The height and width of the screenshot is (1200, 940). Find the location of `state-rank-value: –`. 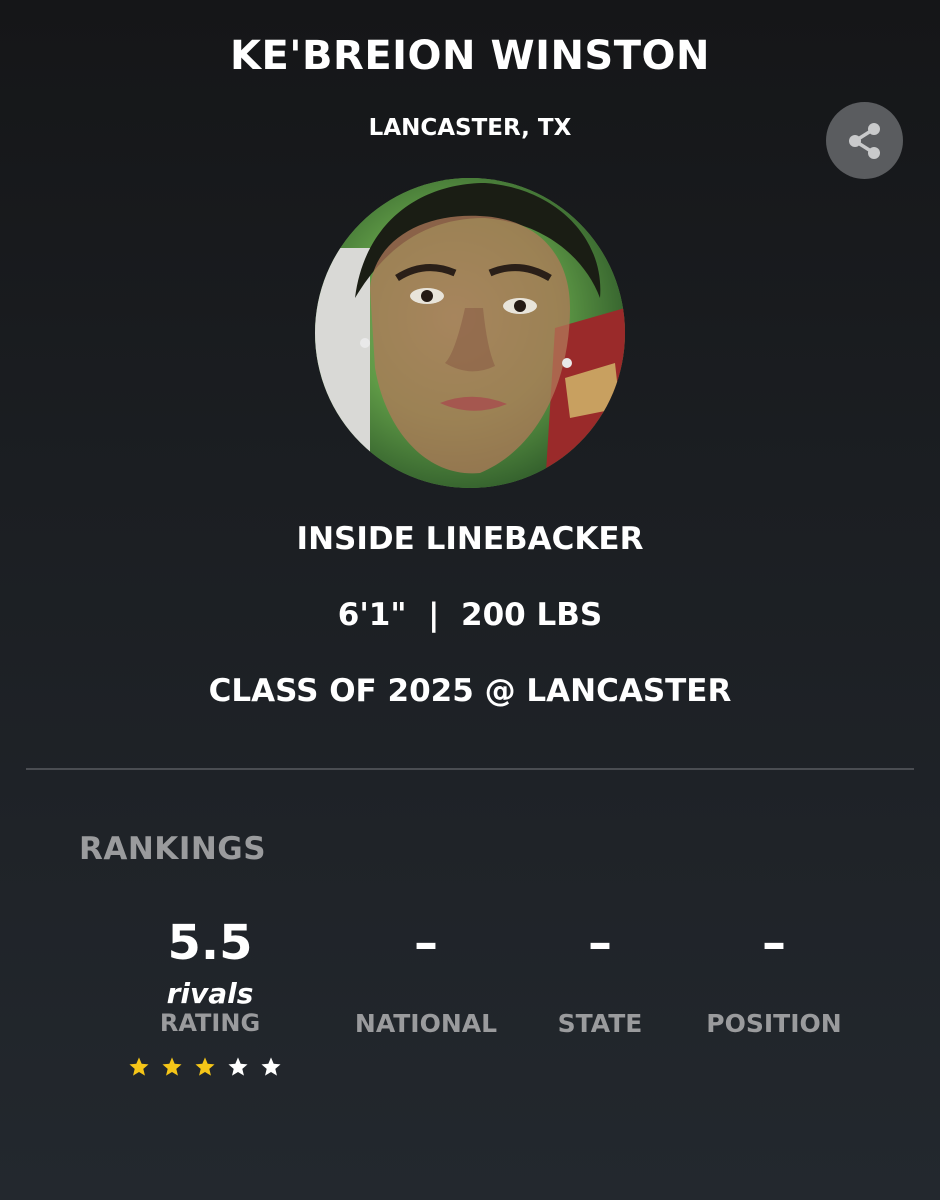

state-rank-value: – is located at coordinates (600, 943).